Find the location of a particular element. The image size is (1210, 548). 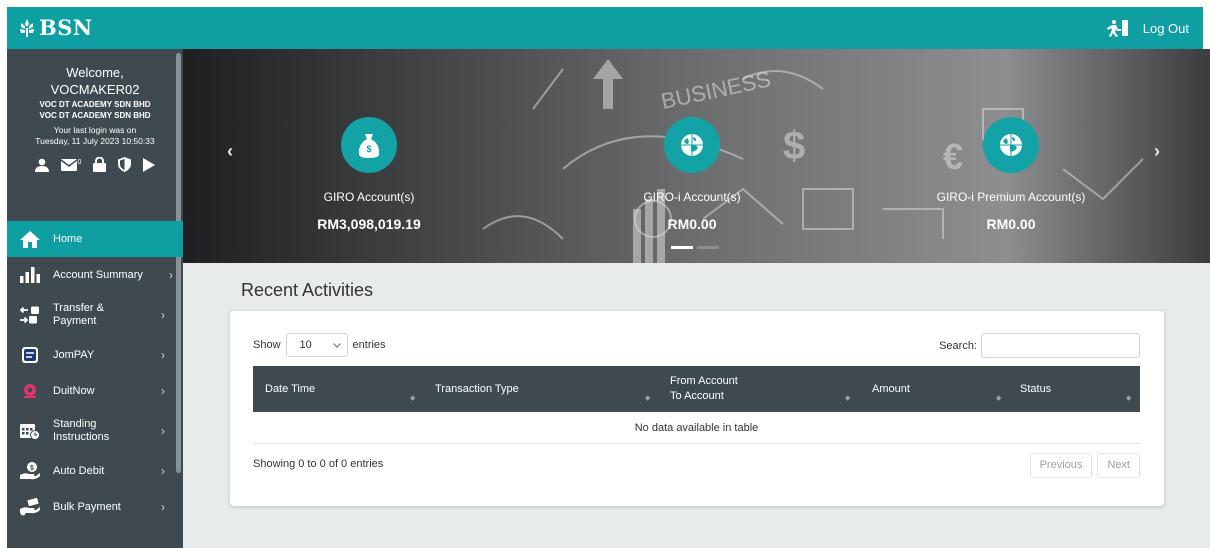

account-type-label: GIRO Account(s) is located at coordinates (369, 197).